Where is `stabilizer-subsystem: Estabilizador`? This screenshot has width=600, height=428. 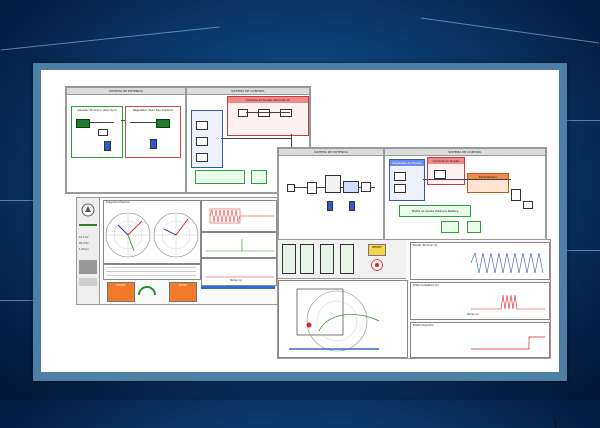
stabilizer-subsystem: Estabilizador is located at coordinates (488, 183).